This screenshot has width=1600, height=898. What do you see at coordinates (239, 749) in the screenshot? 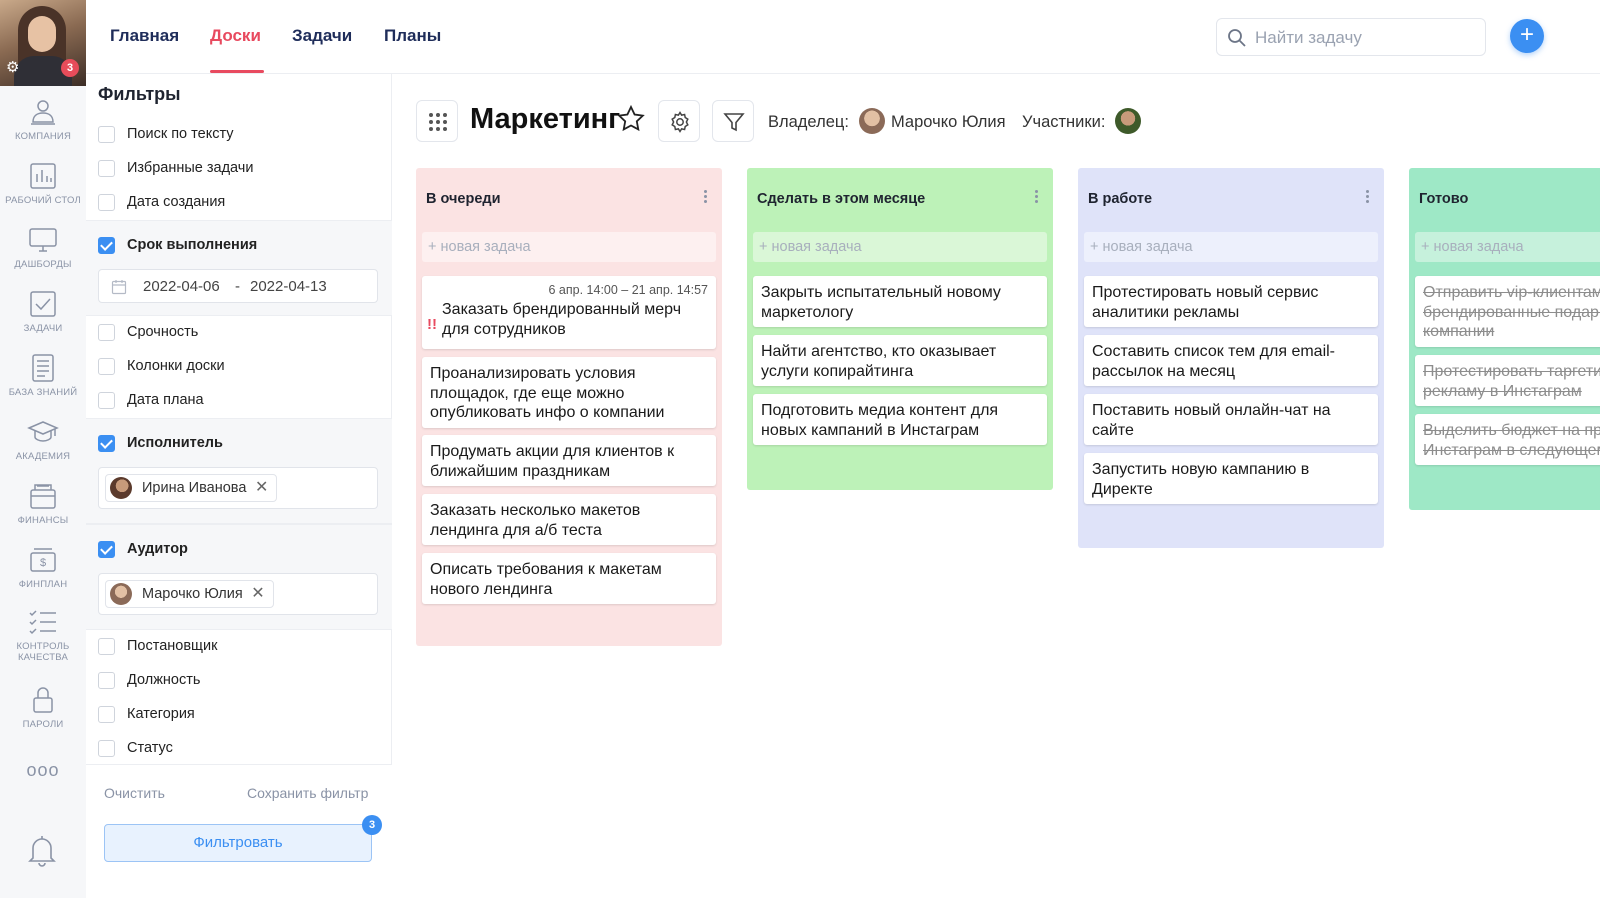
I see `filter-status: Статус` at bounding box center [239, 749].